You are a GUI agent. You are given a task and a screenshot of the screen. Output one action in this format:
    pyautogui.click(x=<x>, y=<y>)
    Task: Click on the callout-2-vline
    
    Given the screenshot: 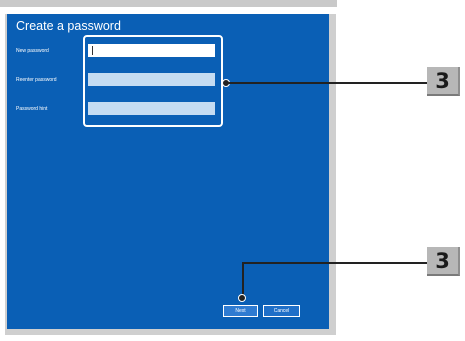 What is the action you would take?
    pyautogui.click(x=243, y=279)
    